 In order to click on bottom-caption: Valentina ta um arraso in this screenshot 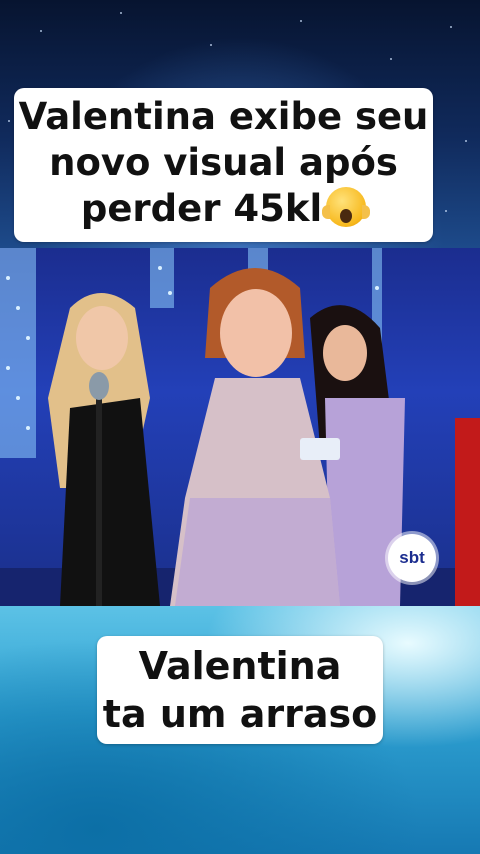, I will do `click(240, 690)`.